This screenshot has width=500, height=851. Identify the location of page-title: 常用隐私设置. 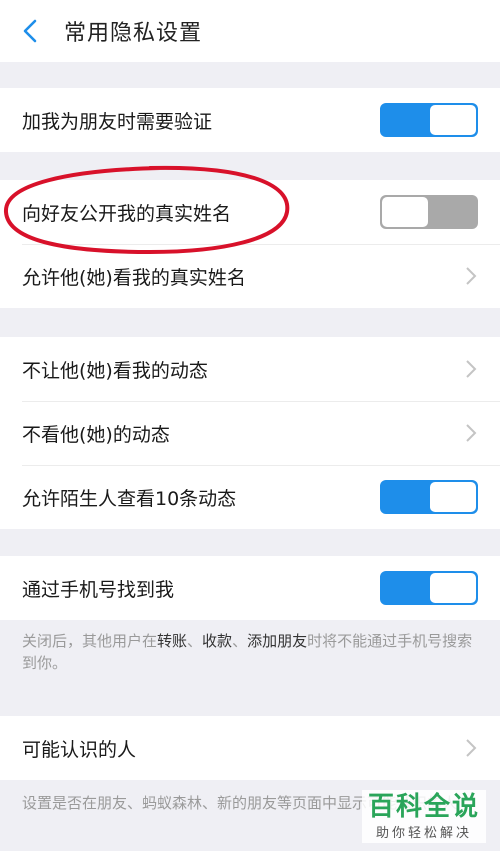
(133, 33).